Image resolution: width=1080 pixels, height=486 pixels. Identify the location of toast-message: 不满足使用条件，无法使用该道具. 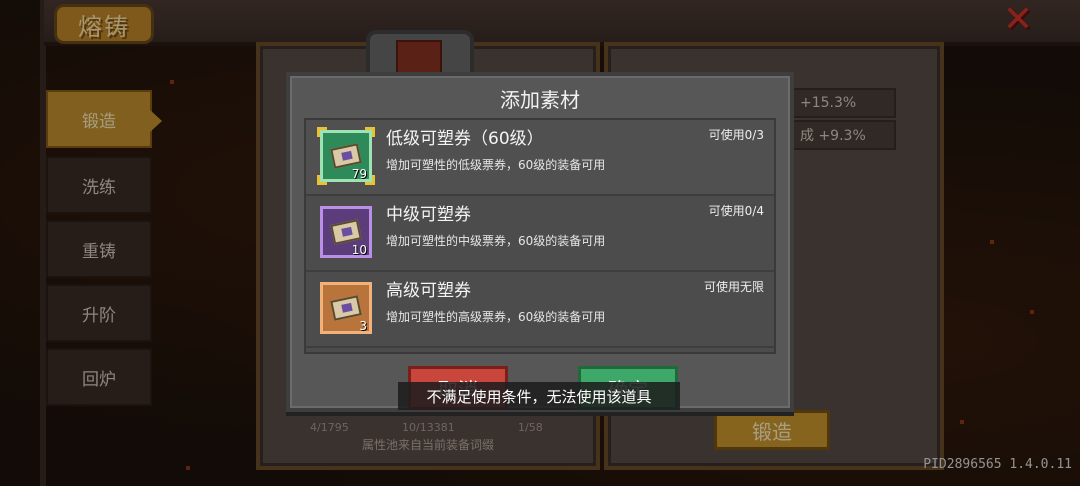
(539, 396).